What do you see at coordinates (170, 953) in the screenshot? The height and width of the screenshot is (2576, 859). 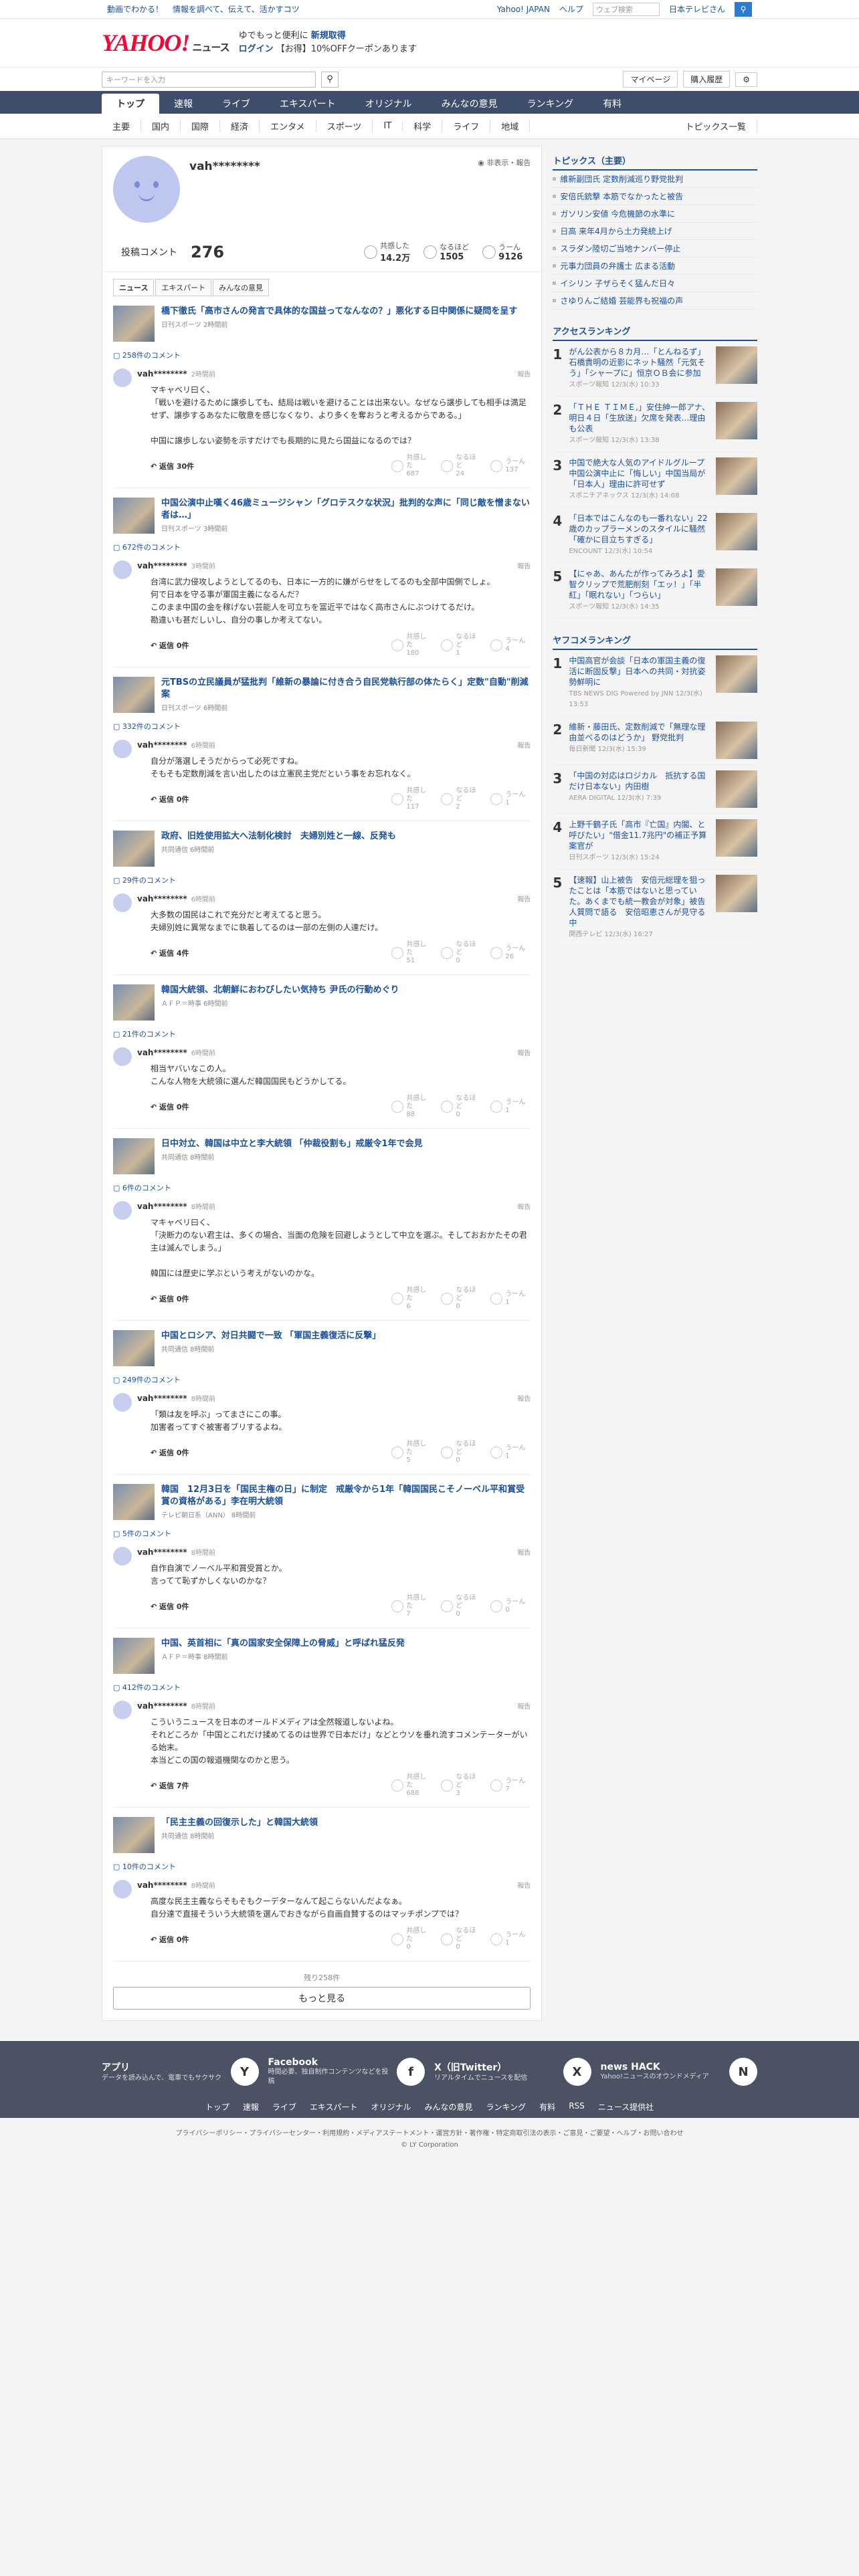 I see `reply-button: ↶ 返信 4件` at bounding box center [170, 953].